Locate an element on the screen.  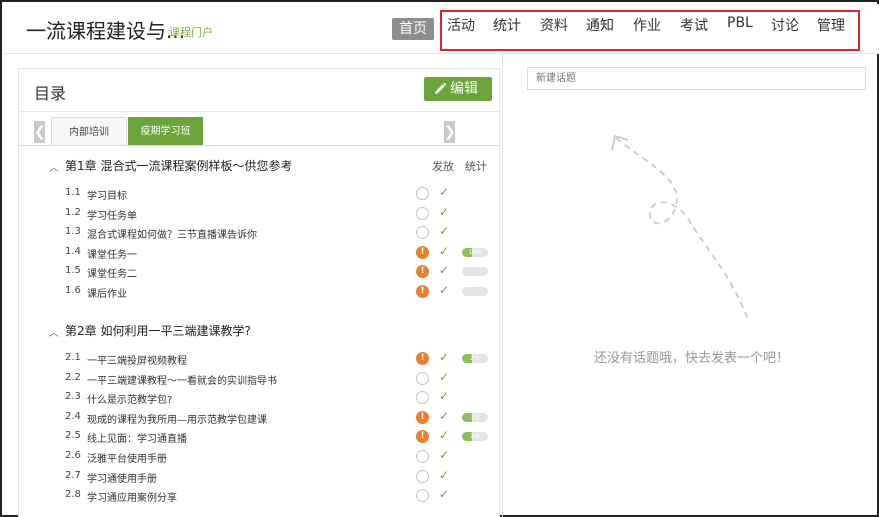
lesson-row: 2.6 泛雅平台使用手册 ✓ is located at coordinates (259, 456).